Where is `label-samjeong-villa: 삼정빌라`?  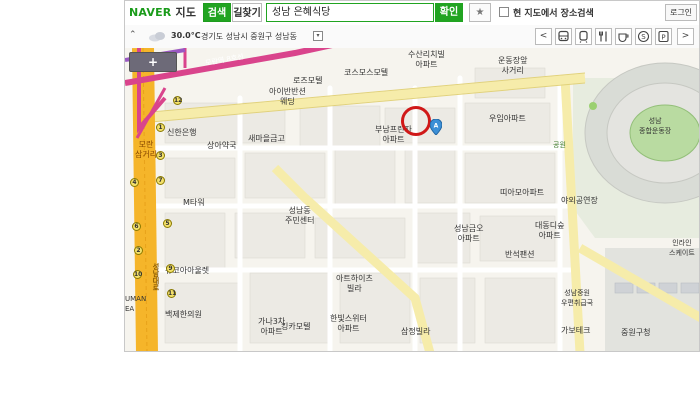 label-samjeong-villa: 삼정빌라 is located at coordinates (415, 332).